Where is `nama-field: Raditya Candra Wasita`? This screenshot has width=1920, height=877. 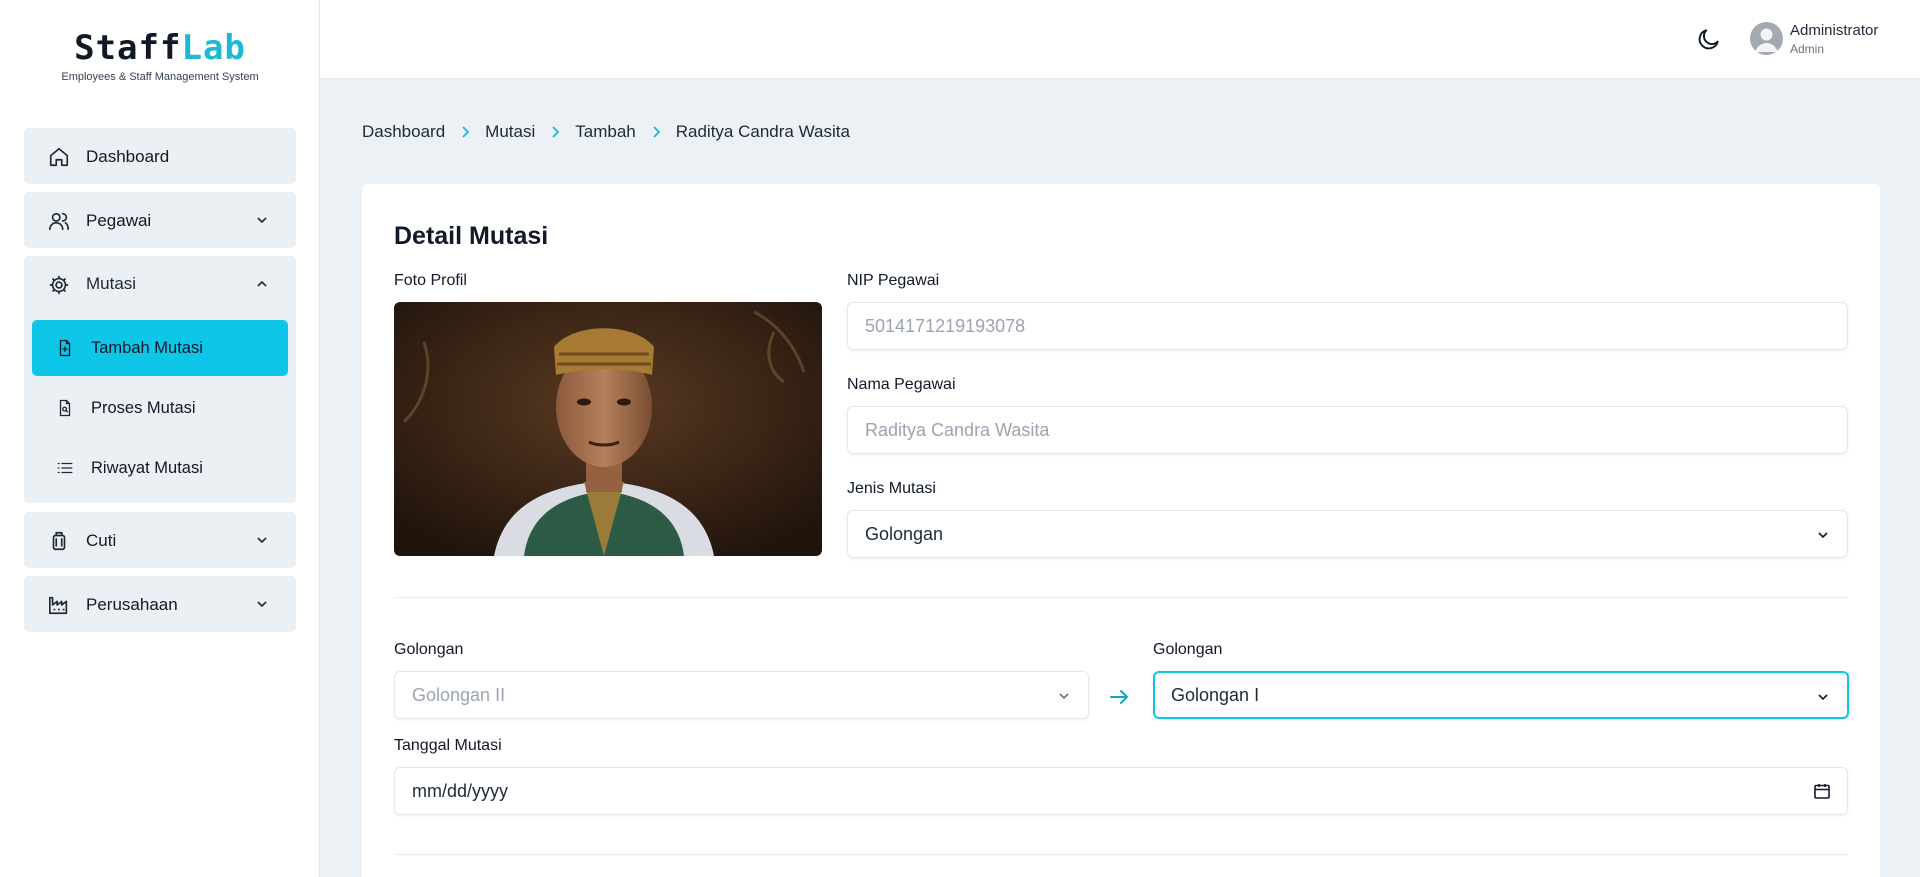
nama-field: Raditya Candra Wasita is located at coordinates (1347, 430).